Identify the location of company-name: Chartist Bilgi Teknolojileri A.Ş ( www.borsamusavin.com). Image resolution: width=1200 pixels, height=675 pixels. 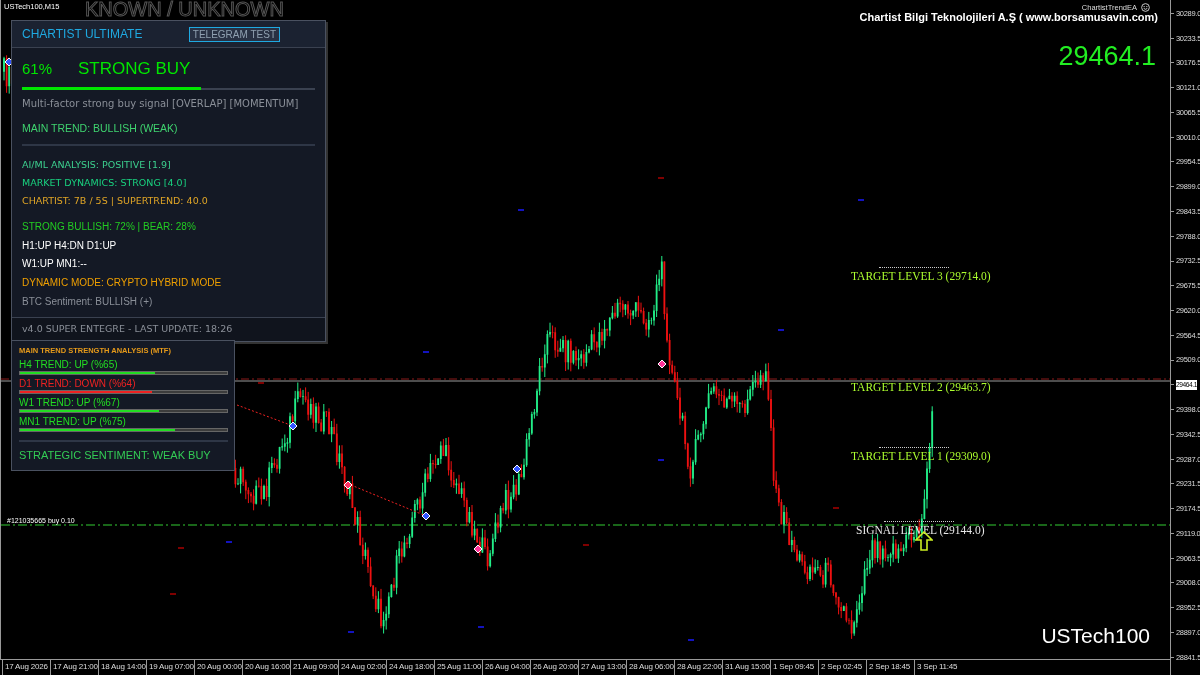
(1008, 17).